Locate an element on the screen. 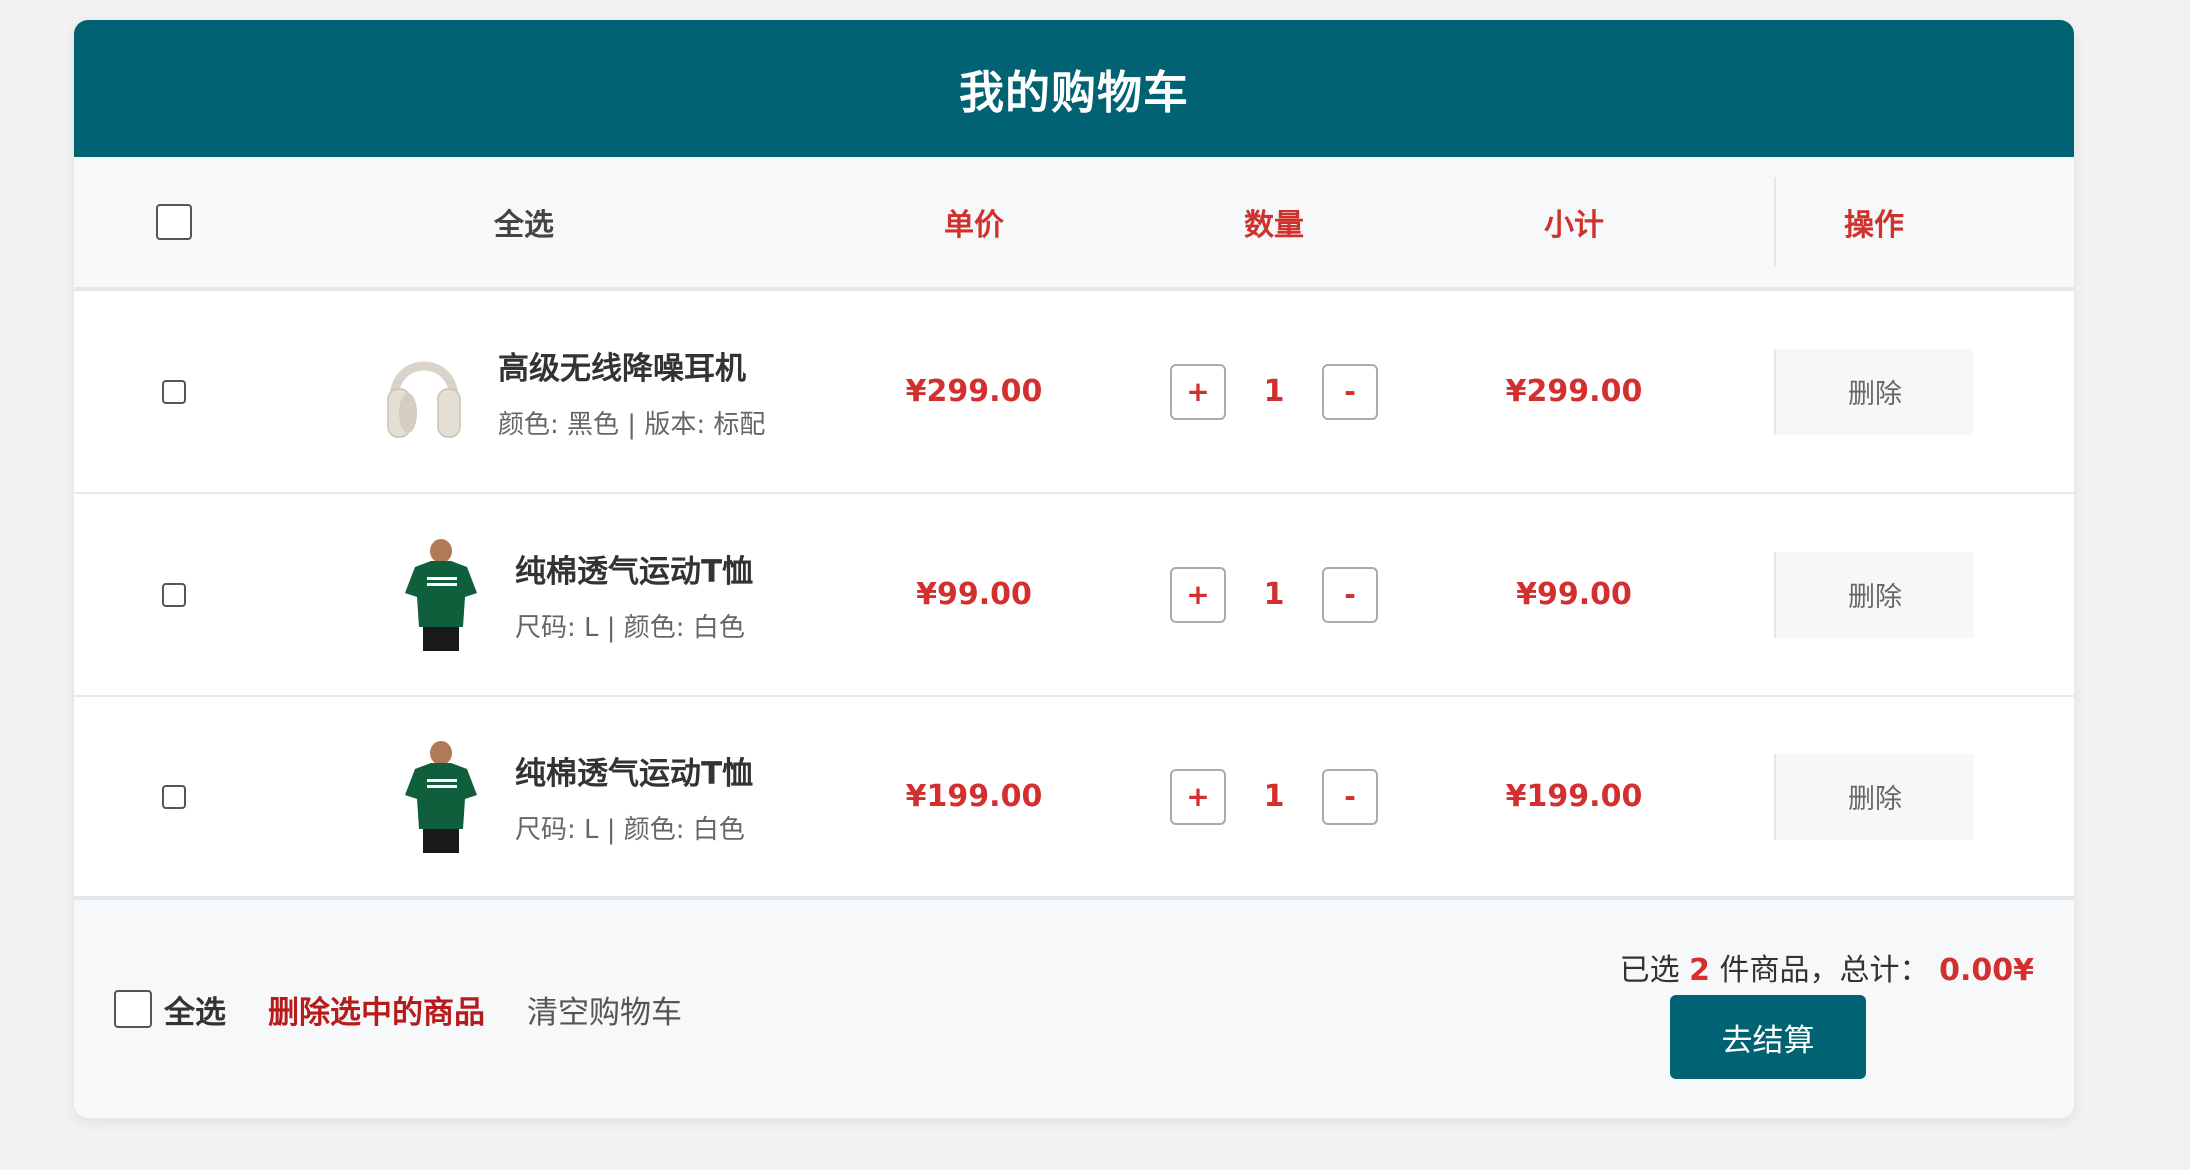 The image size is (2190, 1170). item-subtotal: ¥199.00 is located at coordinates (1574, 796).